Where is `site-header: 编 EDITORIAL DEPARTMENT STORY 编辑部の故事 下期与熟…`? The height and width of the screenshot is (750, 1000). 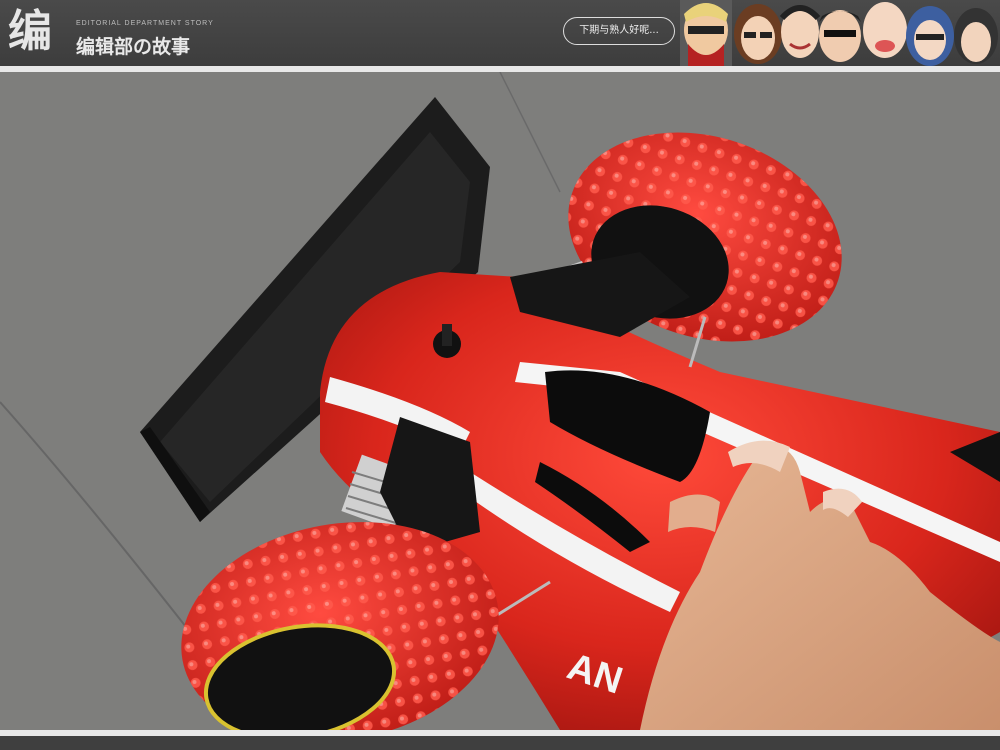
site-header: 编 EDITORIAL DEPARTMENT STORY 编辑部の故事 下期与熟… is located at coordinates (500, 33).